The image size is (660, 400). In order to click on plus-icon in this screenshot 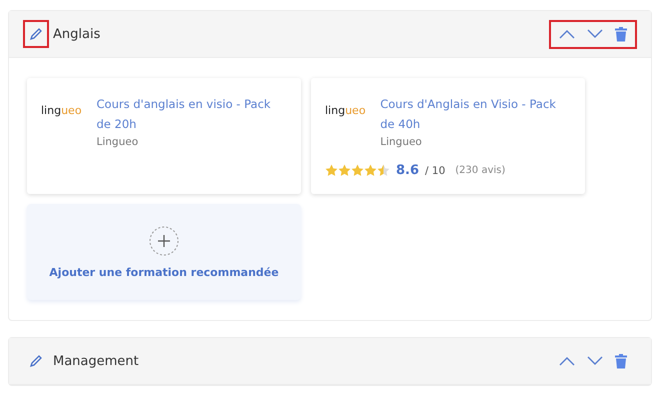, I will do `click(164, 241)`.